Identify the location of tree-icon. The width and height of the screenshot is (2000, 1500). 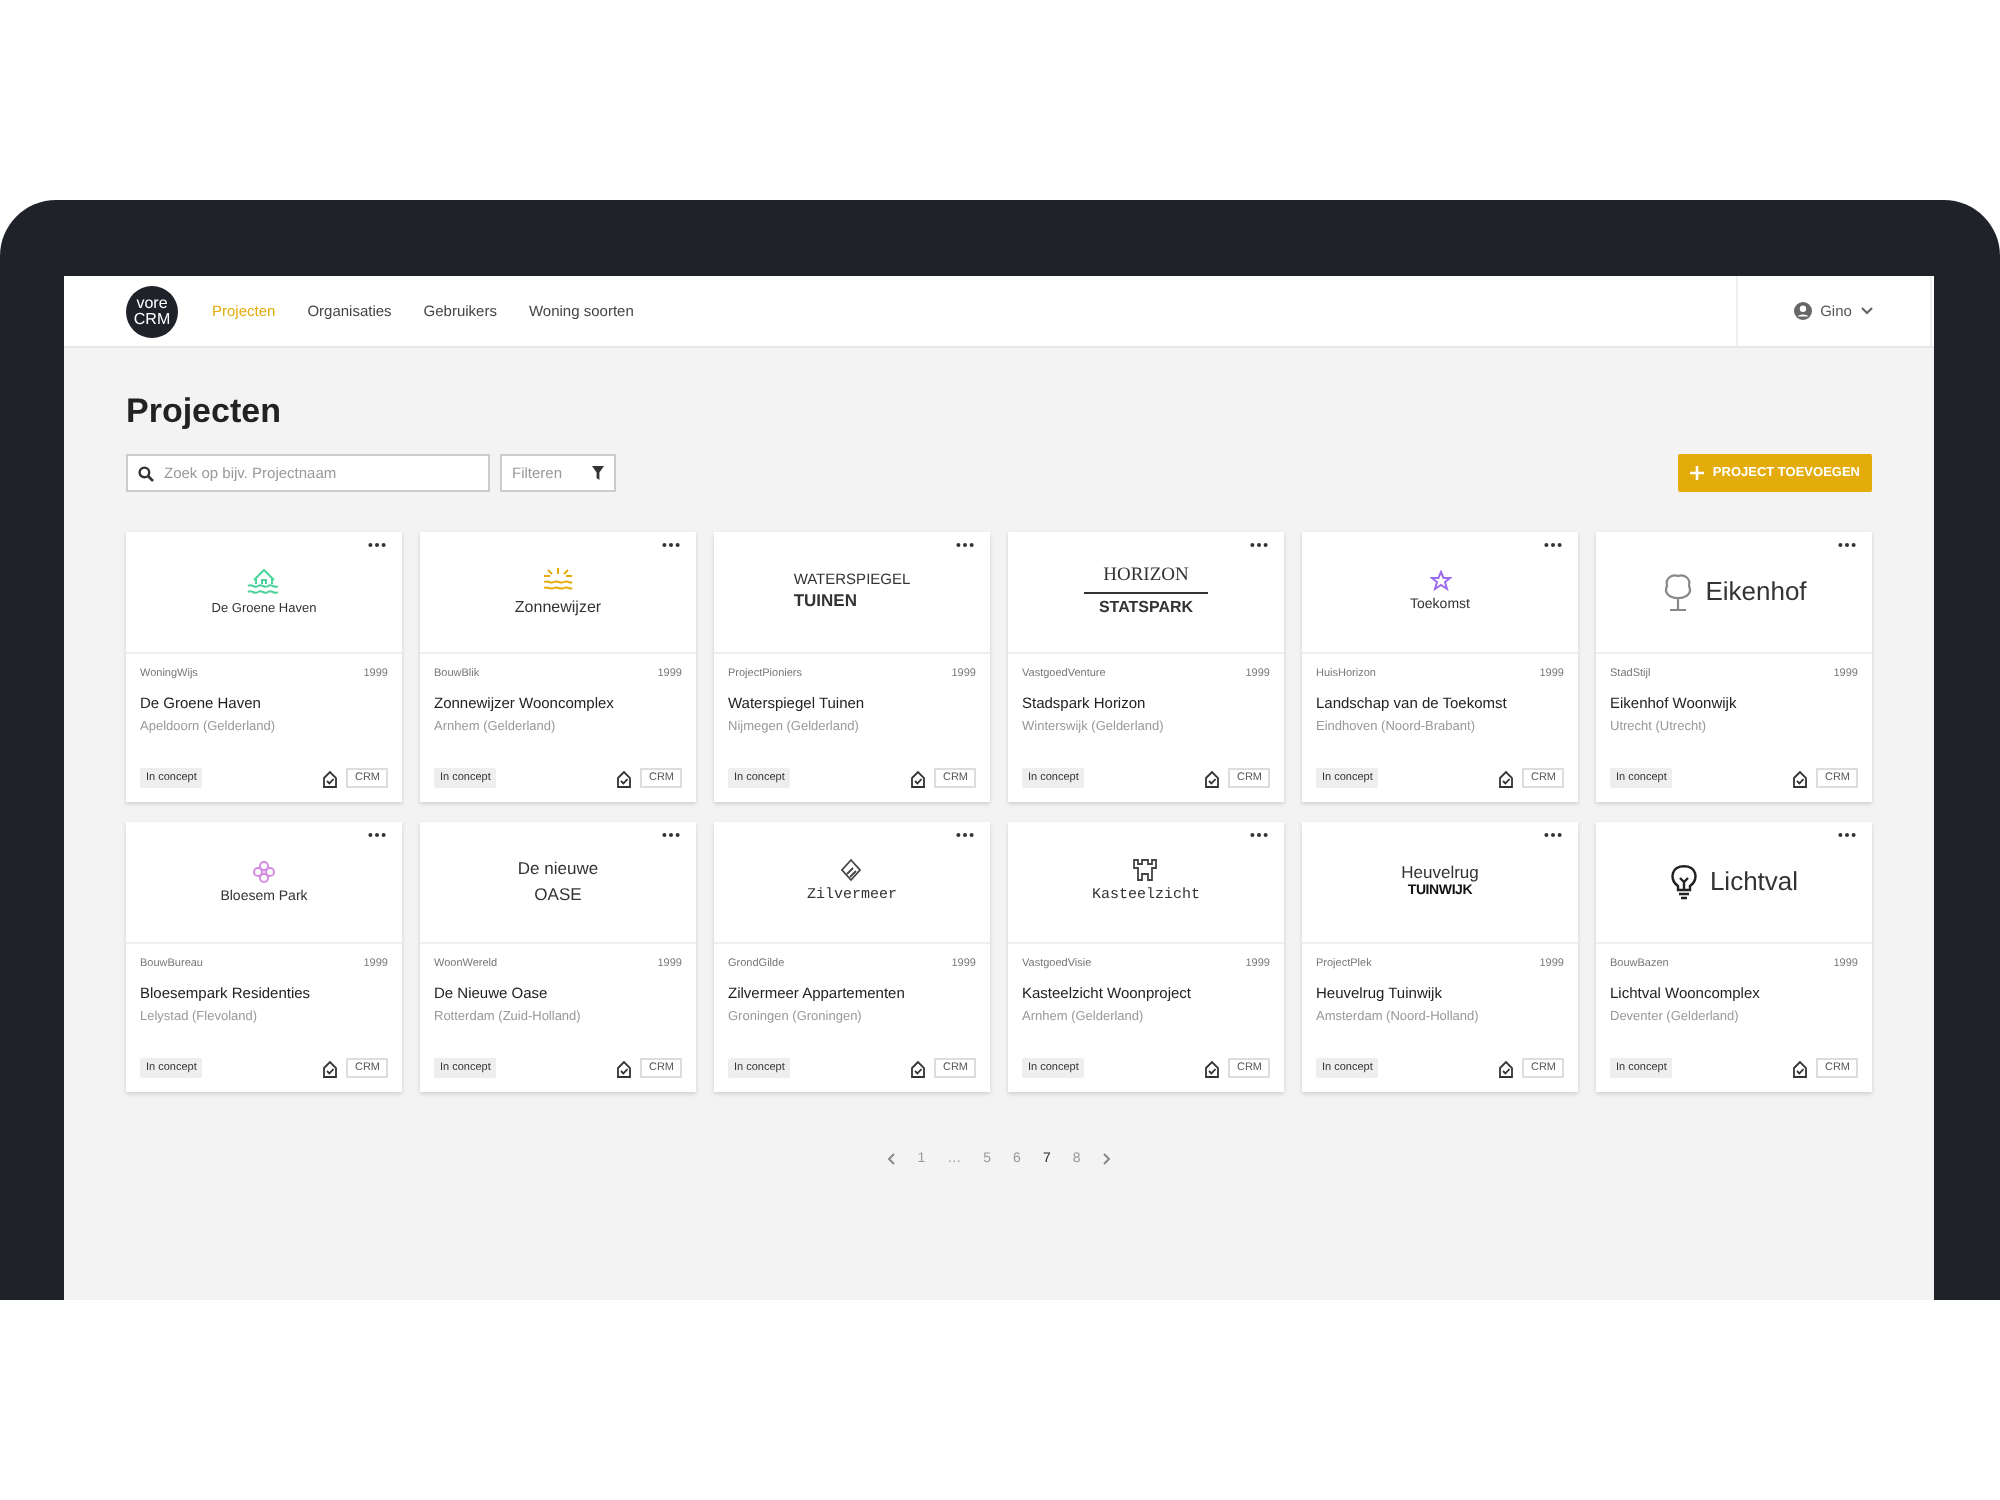
(1677, 592).